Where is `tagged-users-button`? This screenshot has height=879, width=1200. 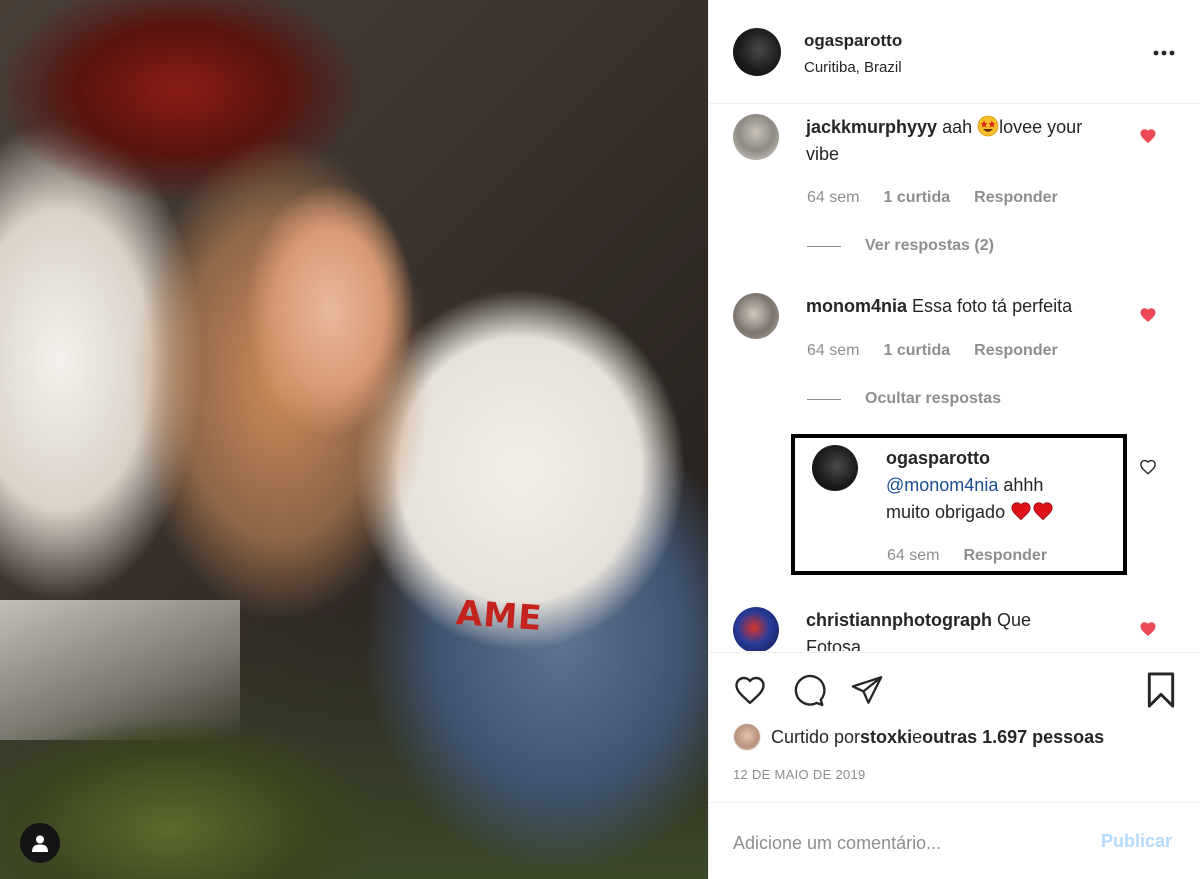 tagged-users-button is located at coordinates (40, 843).